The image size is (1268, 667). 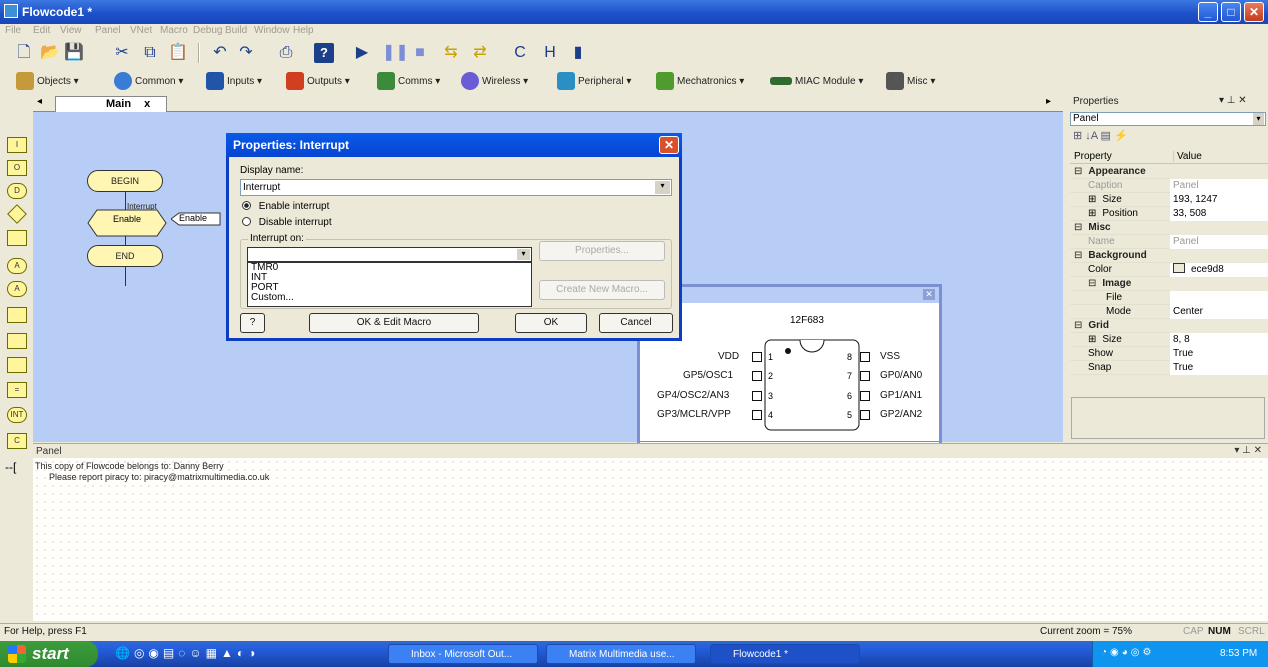 I want to click on component-macro-icon, so click(x=17, y=341).